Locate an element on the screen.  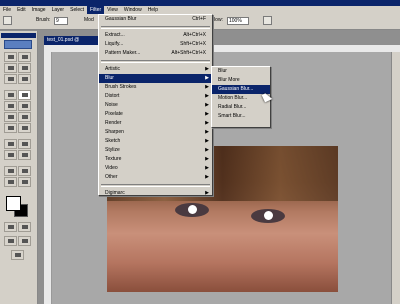
toolbox-title-bar is located at coordinates (18, 35).